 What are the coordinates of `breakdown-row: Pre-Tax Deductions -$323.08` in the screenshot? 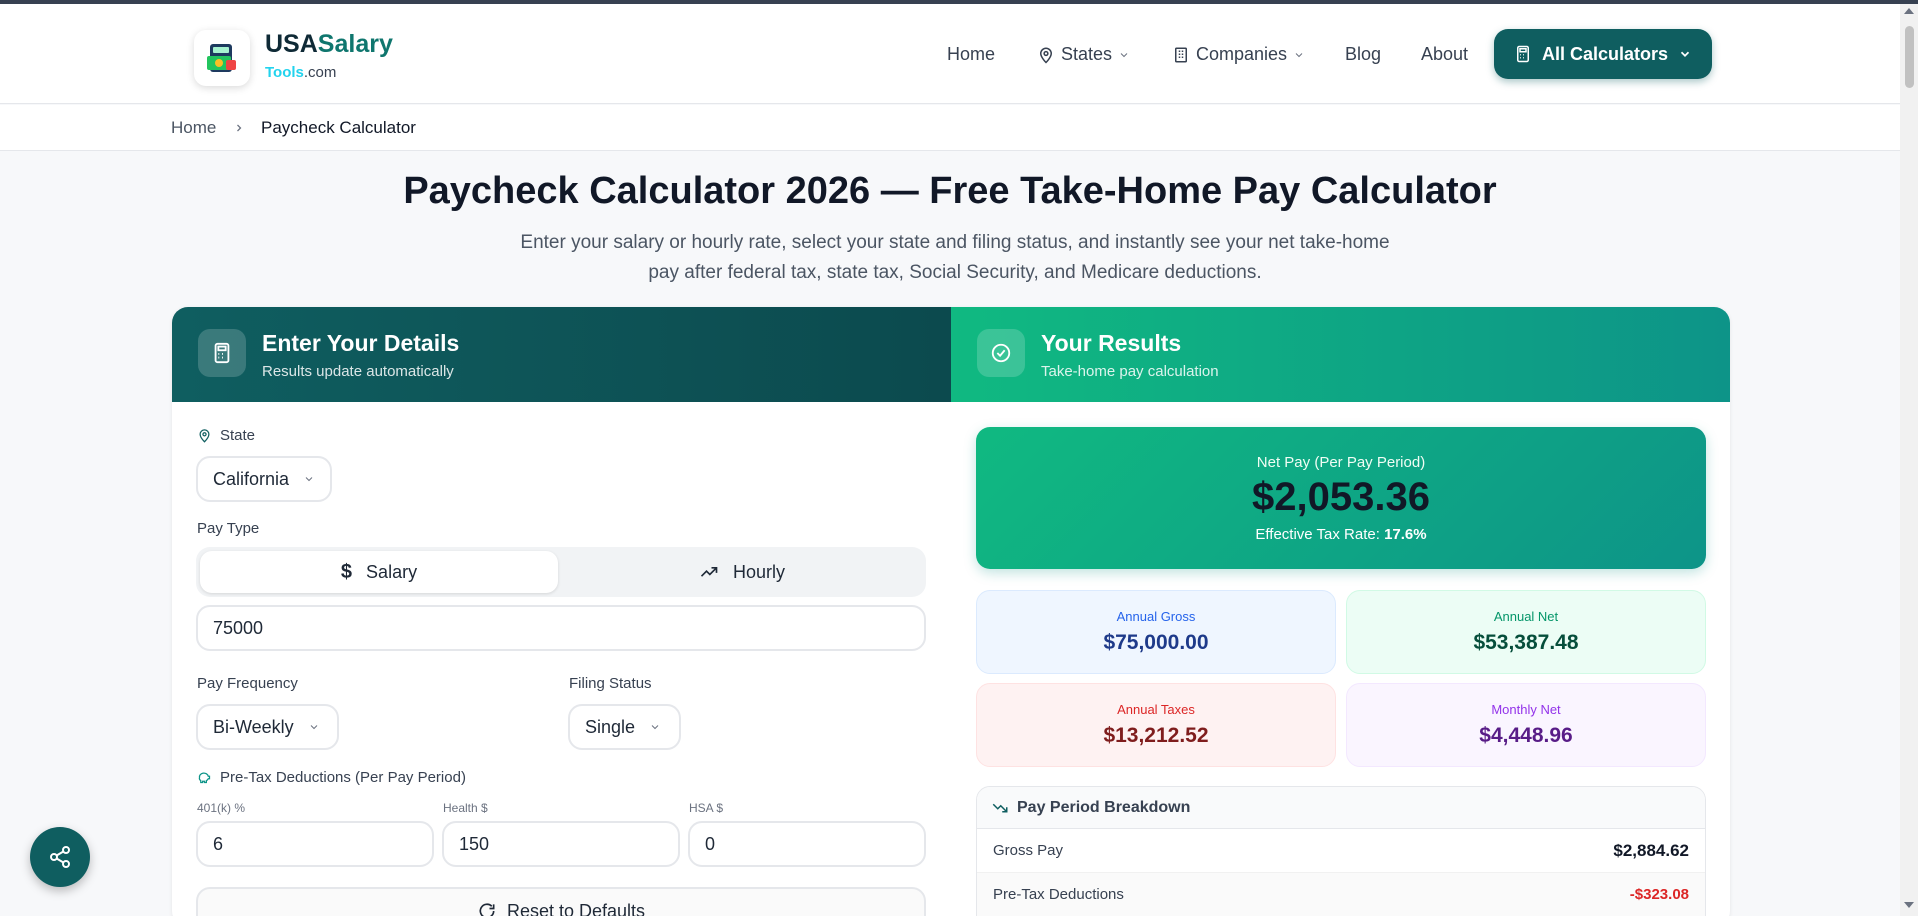 It's located at (1341, 894).